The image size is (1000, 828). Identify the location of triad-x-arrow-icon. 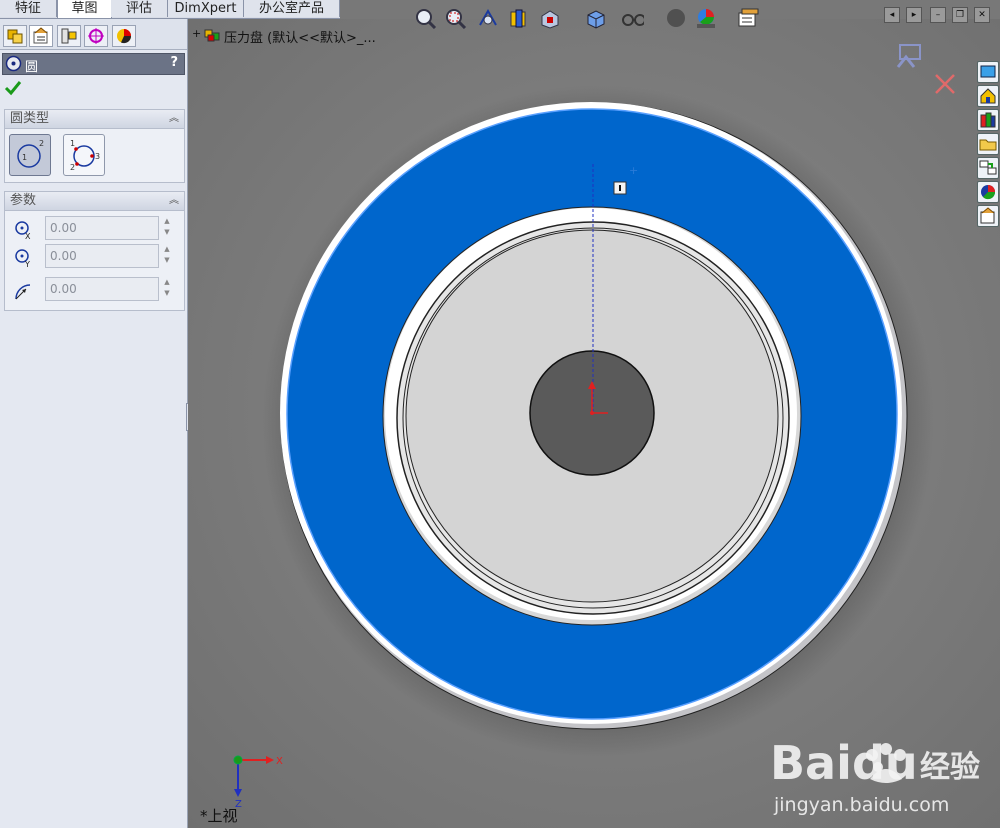
(270, 760).